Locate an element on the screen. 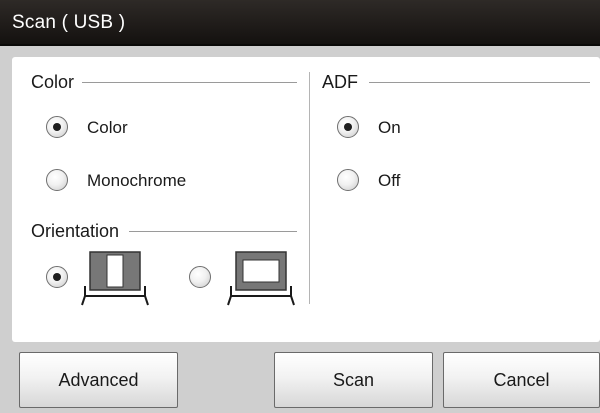 This screenshot has height=413, width=600. orientation-group-rule is located at coordinates (213, 231).